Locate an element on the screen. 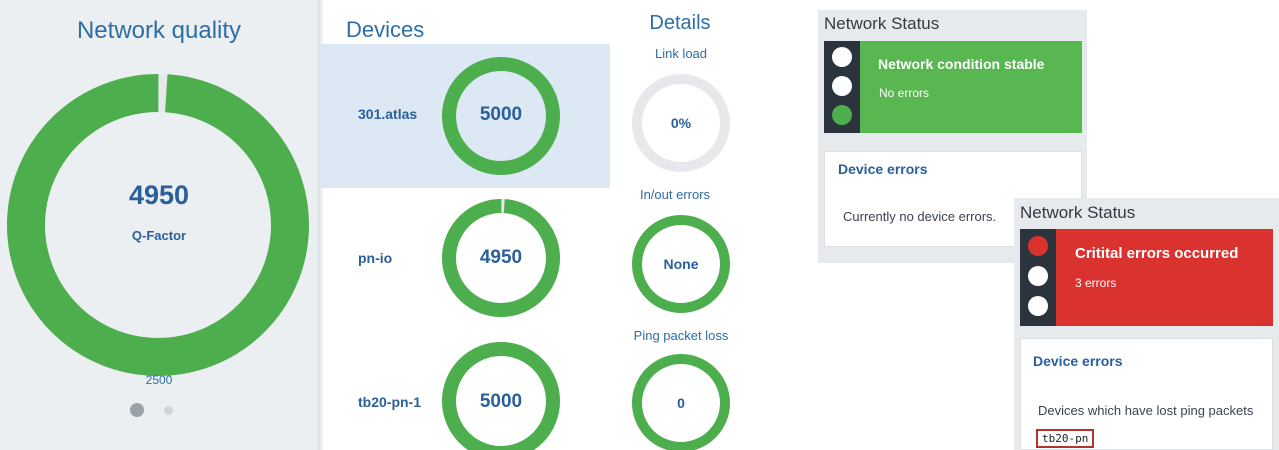 The image size is (1279, 450). pager-dot-active is located at coordinates (137, 410).